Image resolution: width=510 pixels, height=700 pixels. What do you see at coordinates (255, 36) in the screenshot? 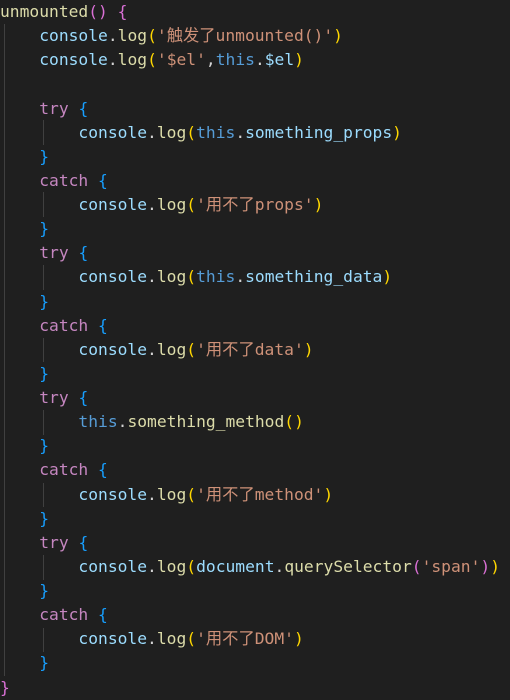
I see `code-line: console.log('触发了unmounted()')` at bounding box center [255, 36].